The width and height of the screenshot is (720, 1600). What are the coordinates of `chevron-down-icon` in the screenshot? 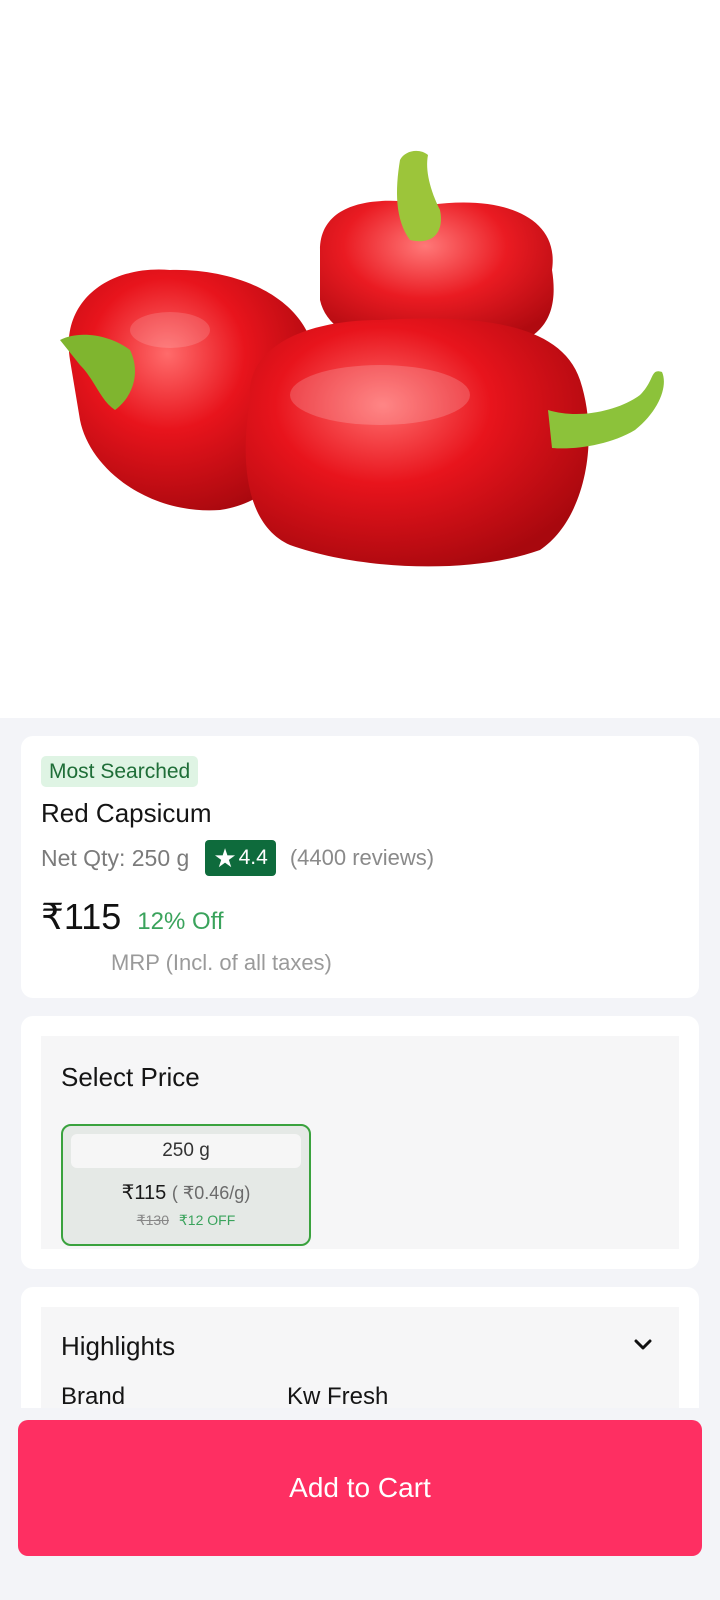 It's located at (643, 1345).